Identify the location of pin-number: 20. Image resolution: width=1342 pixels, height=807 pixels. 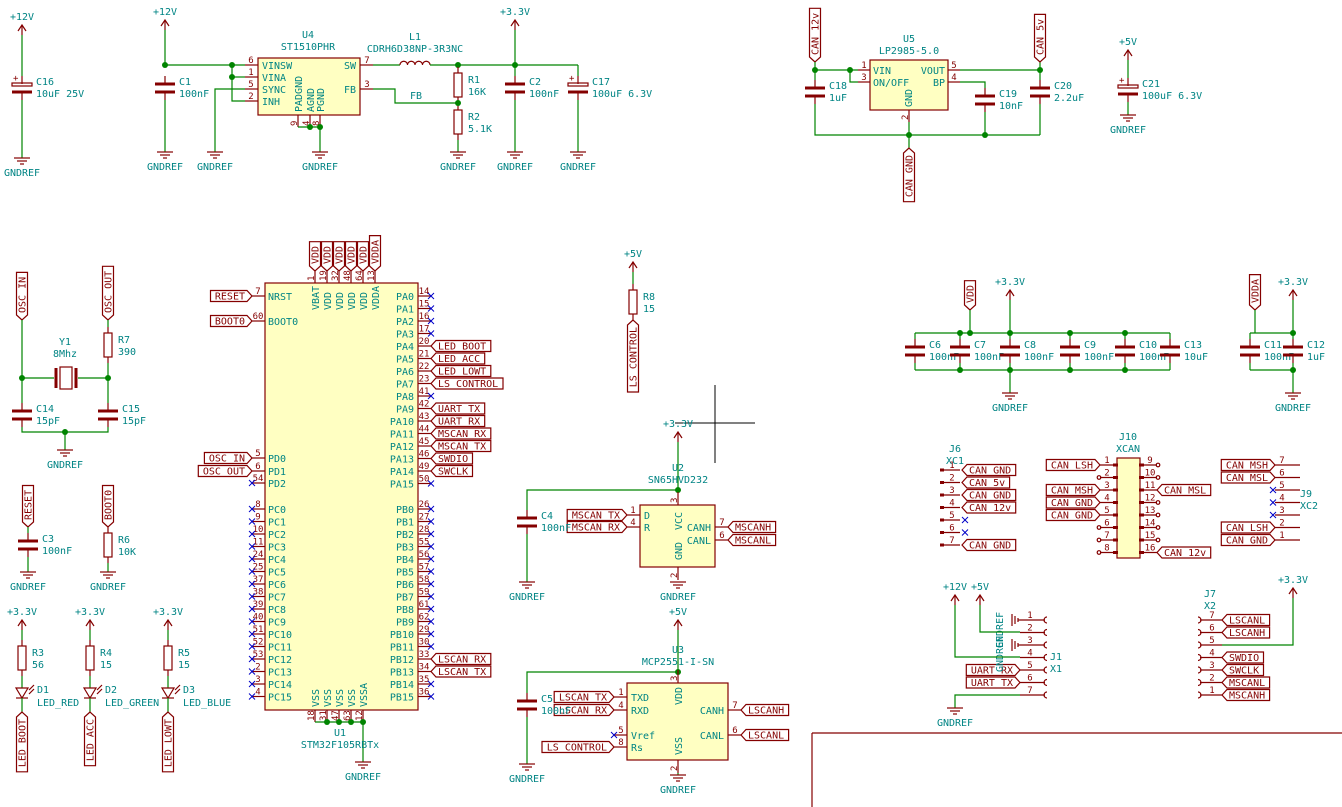
(424, 342).